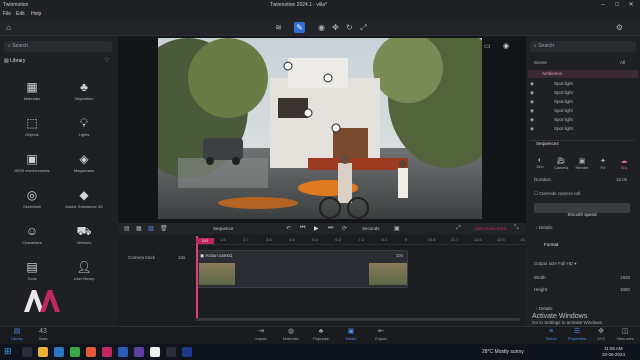 The height and width of the screenshot is (360, 640). What do you see at coordinates (302, 228) in the screenshot?
I see `prev-key-icon: ⏮` at bounding box center [302, 228].